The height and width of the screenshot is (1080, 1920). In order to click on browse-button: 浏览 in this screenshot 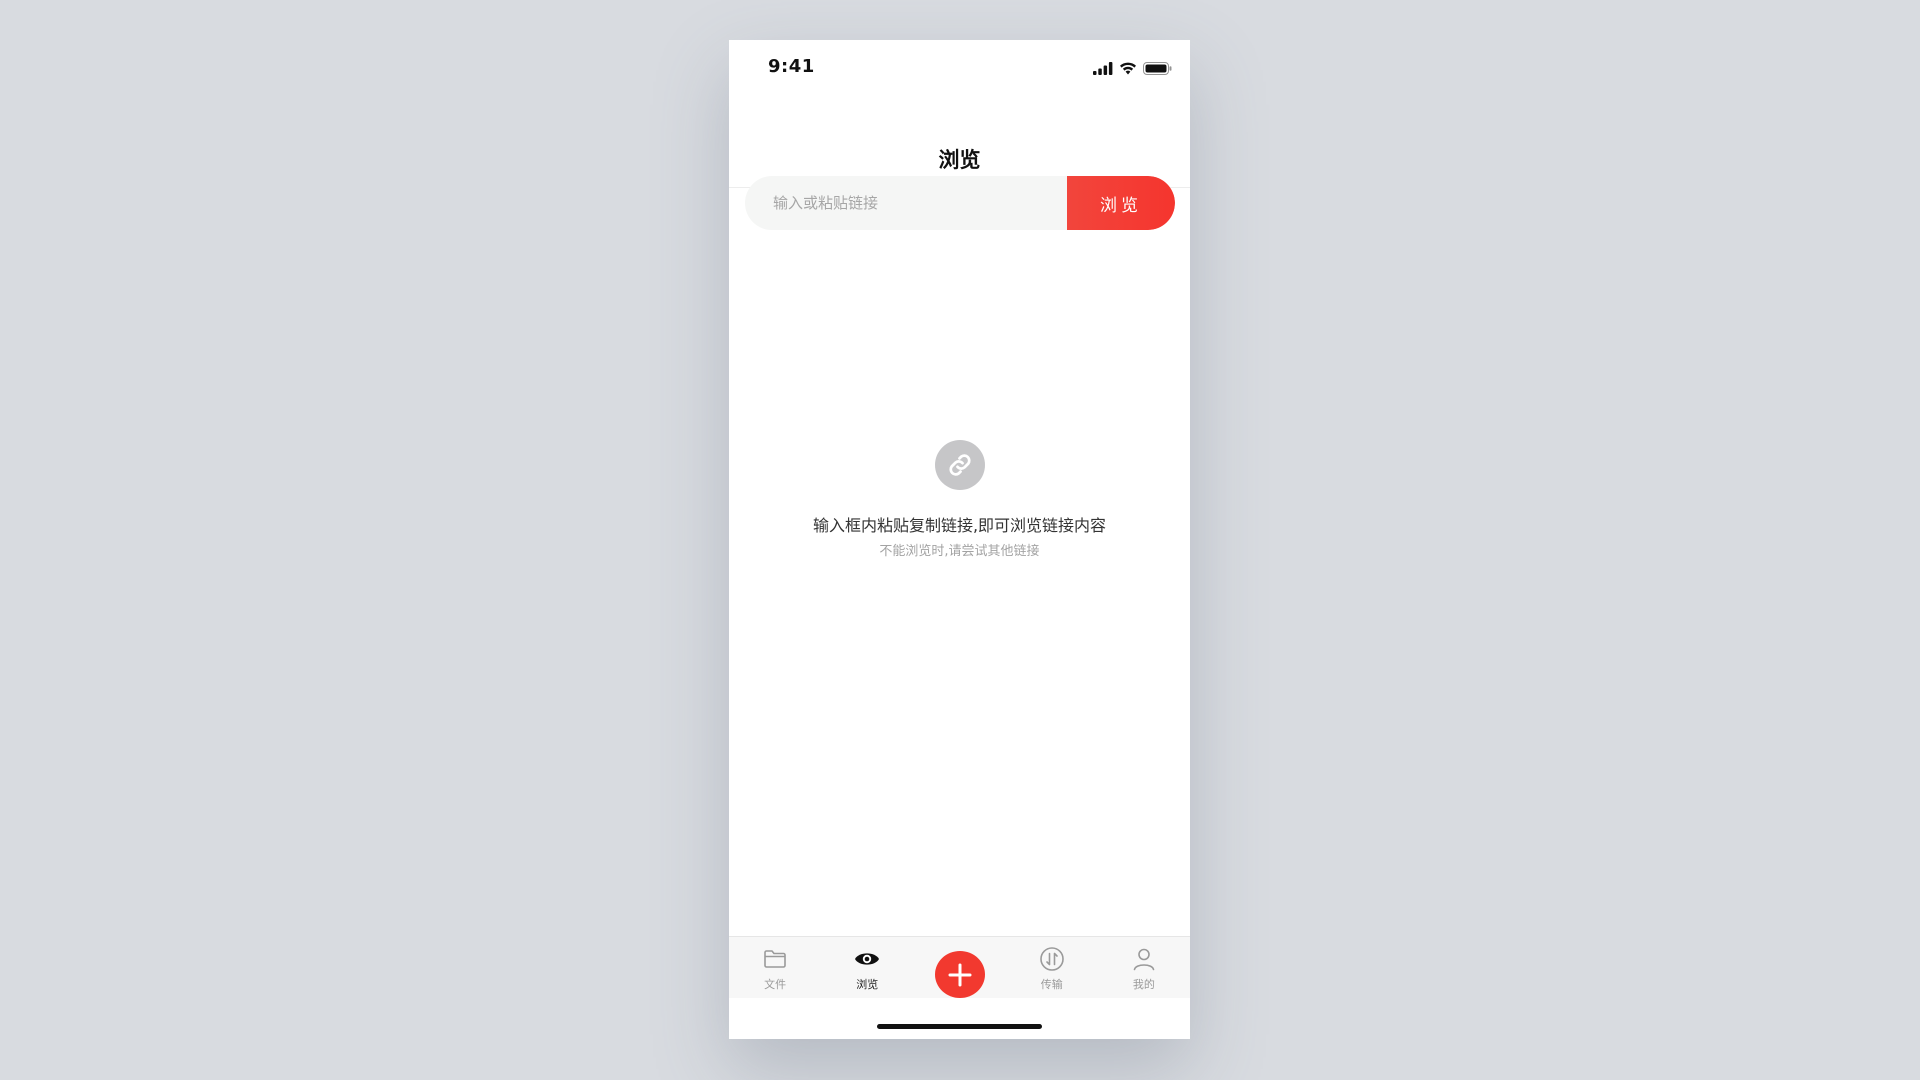, I will do `click(1121, 203)`.